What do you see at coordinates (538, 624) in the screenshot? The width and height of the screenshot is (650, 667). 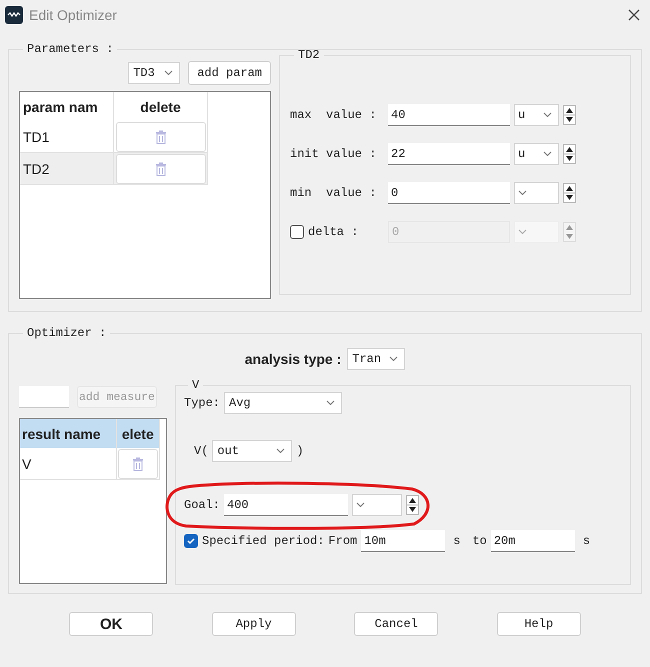 I see `dialog-button: Help` at bounding box center [538, 624].